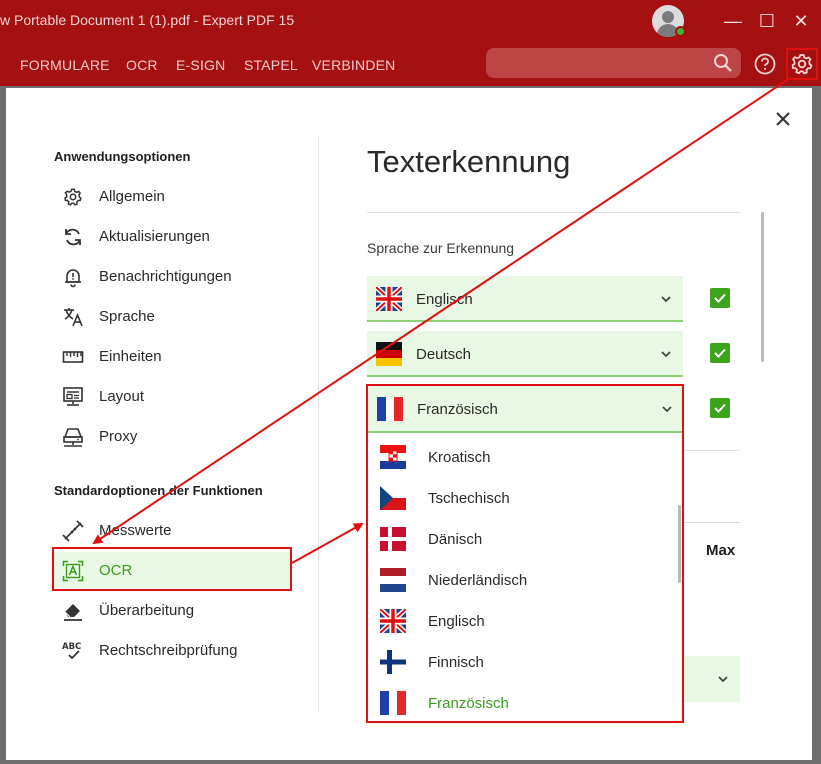 The height and width of the screenshot is (764, 821). Describe the element at coordinates (393, 457) in the screenshot. I see `flag-hr-icon` at that location.